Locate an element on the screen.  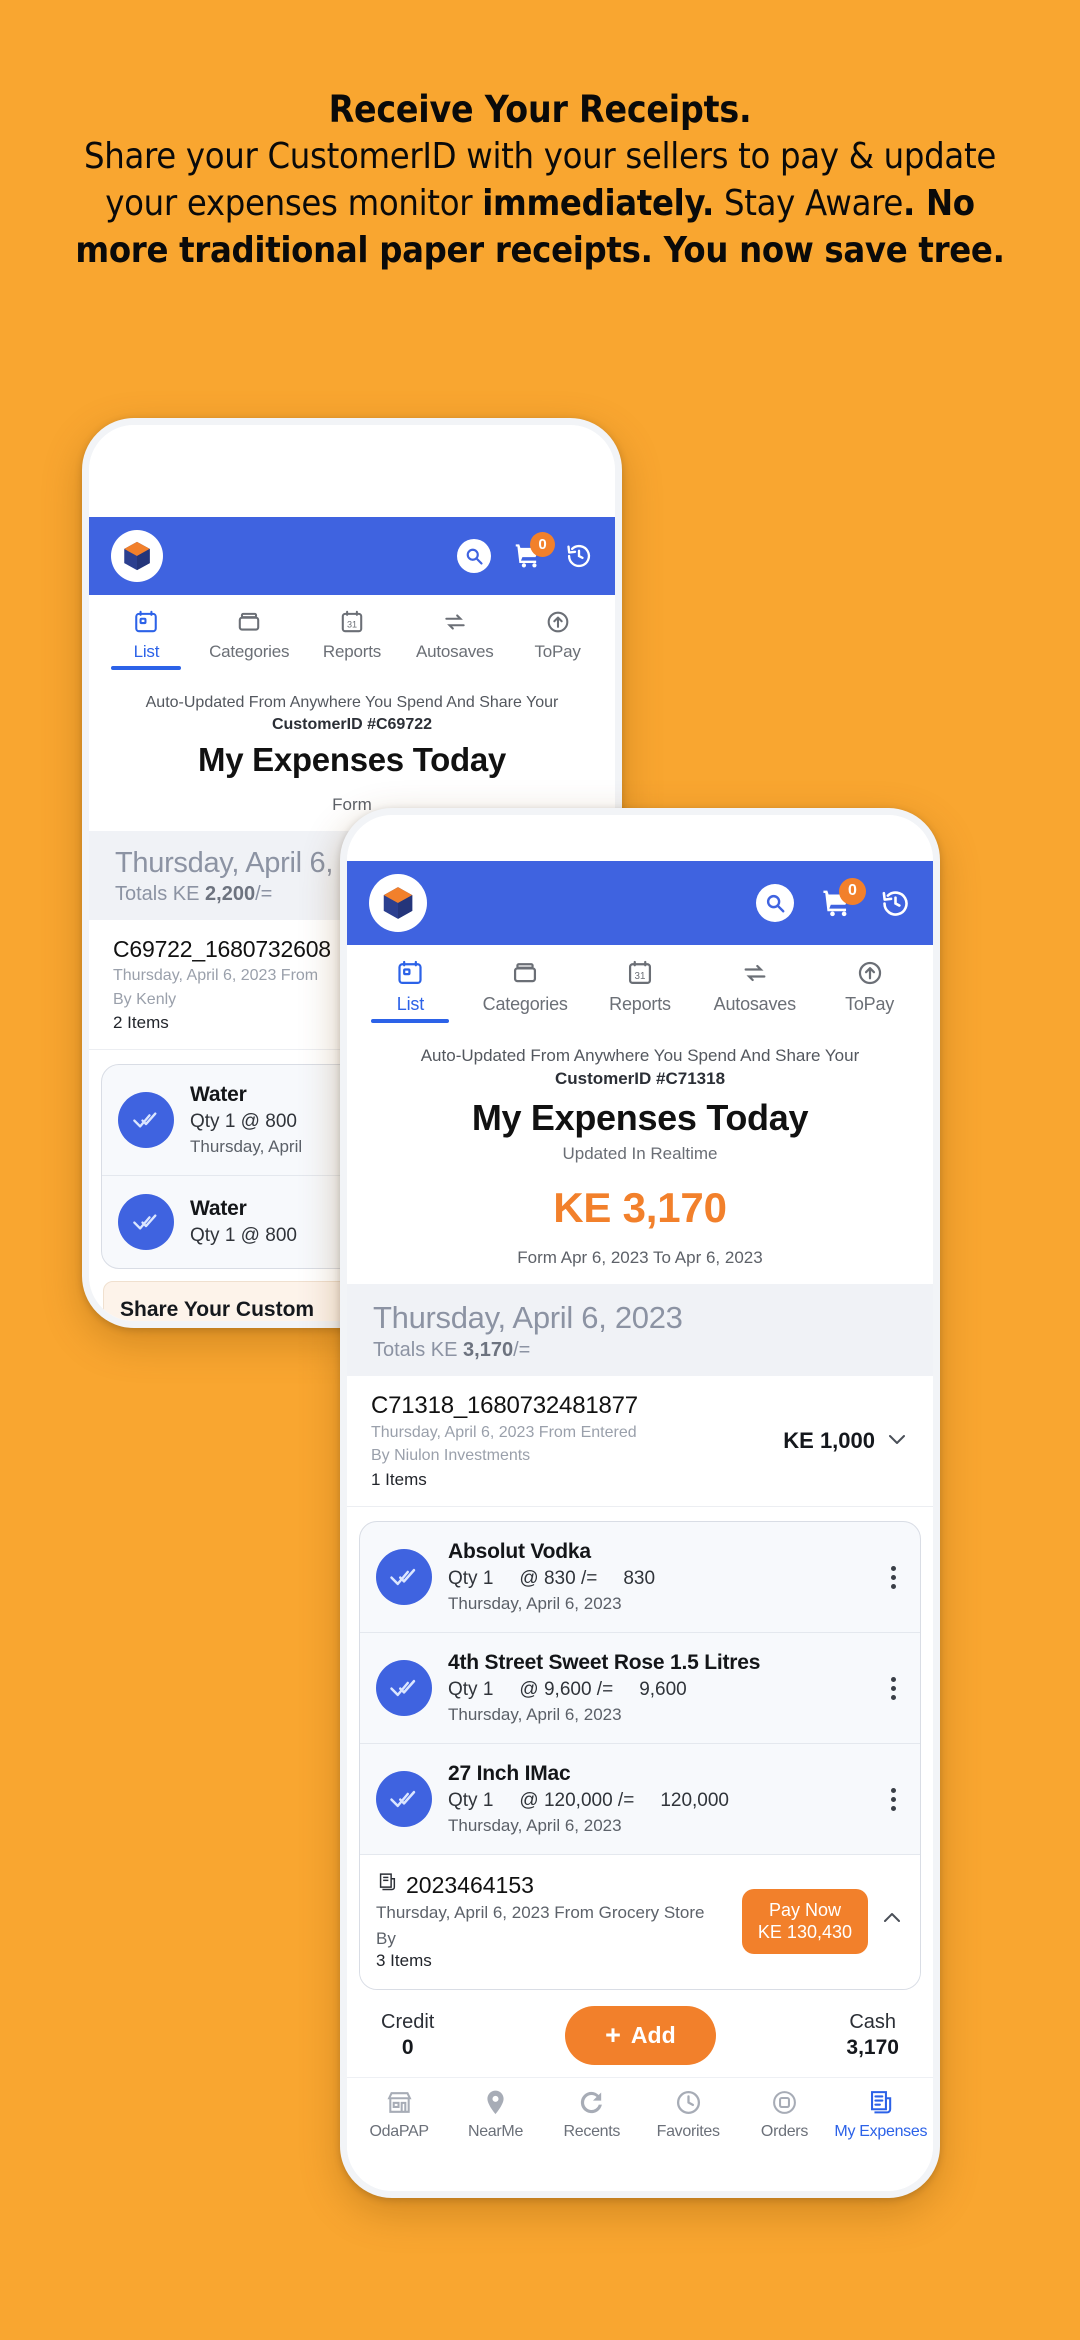
tab-reports-label: Reports is located at coordinates (640, 1004).